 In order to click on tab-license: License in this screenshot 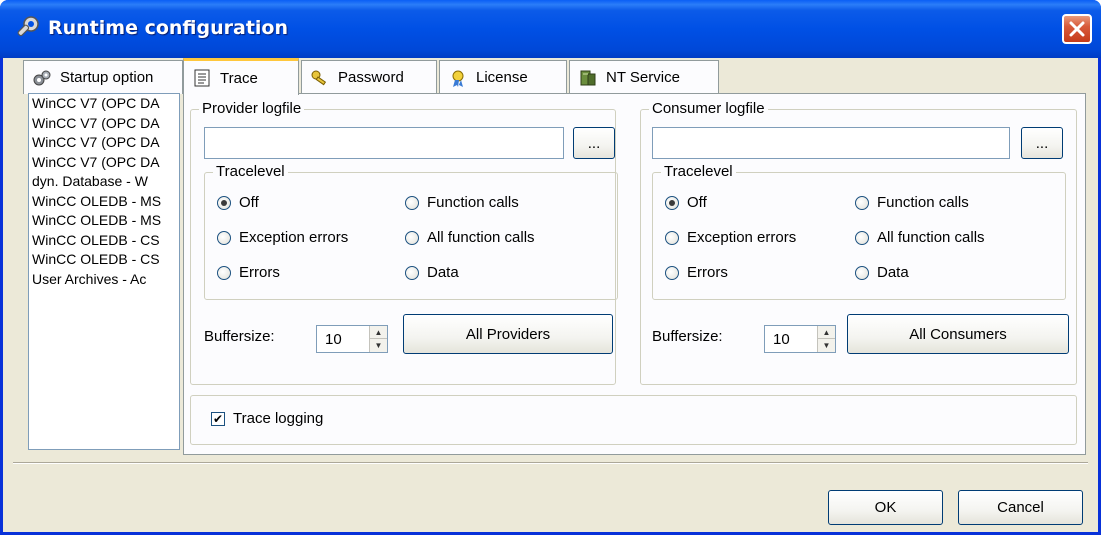, I will do `click(503, 77)`.